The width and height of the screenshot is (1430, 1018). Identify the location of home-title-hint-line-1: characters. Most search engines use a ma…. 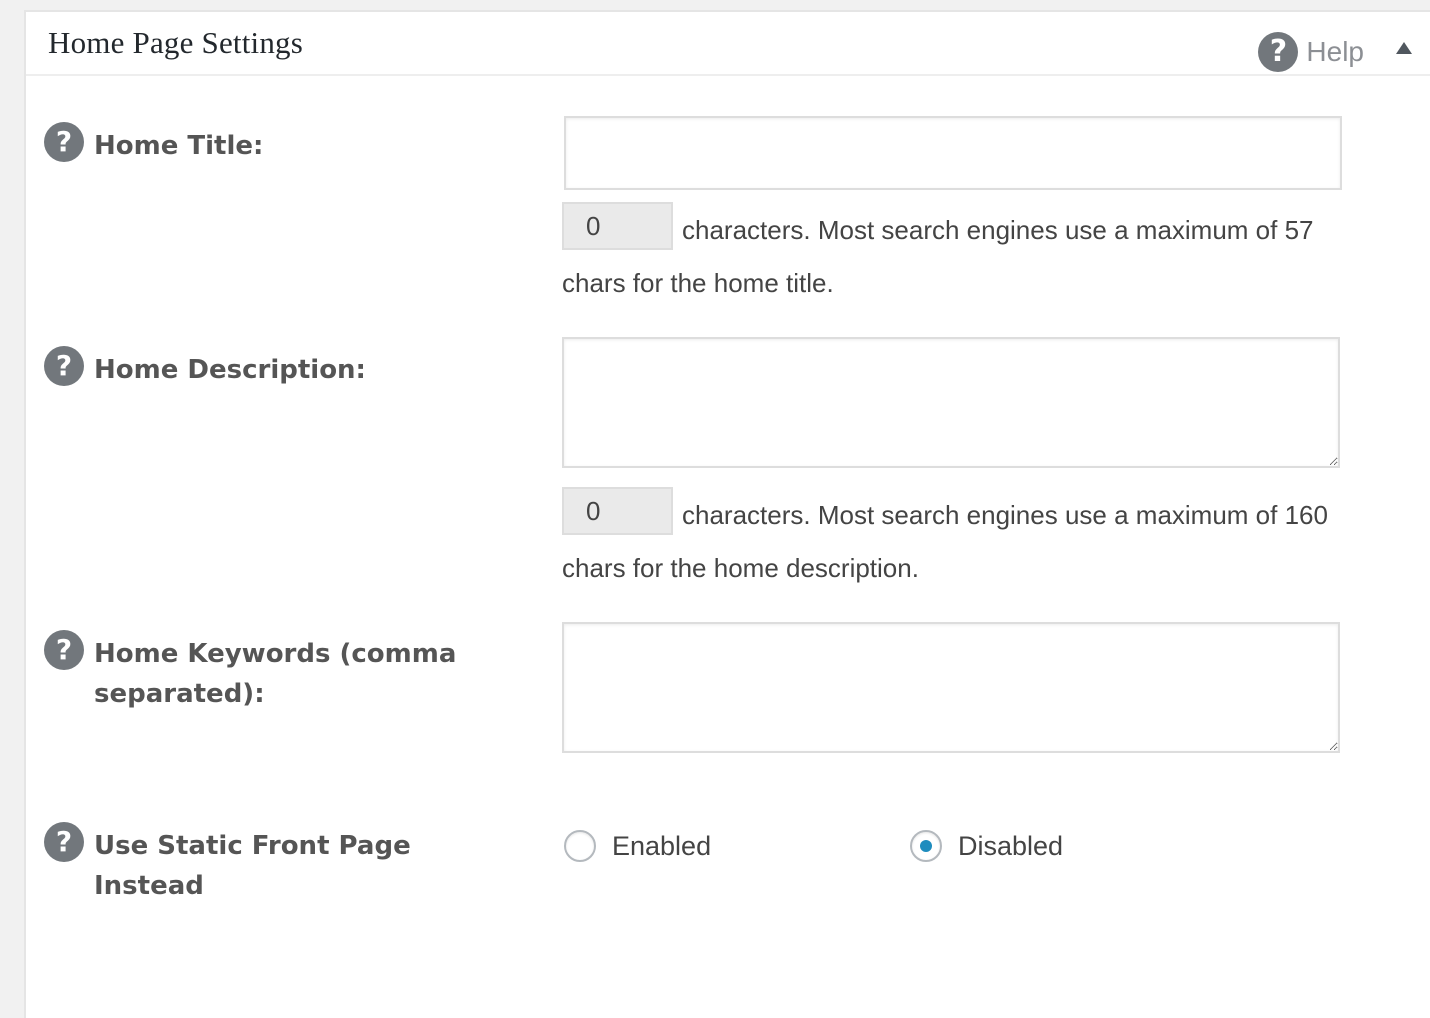
(998, 230).